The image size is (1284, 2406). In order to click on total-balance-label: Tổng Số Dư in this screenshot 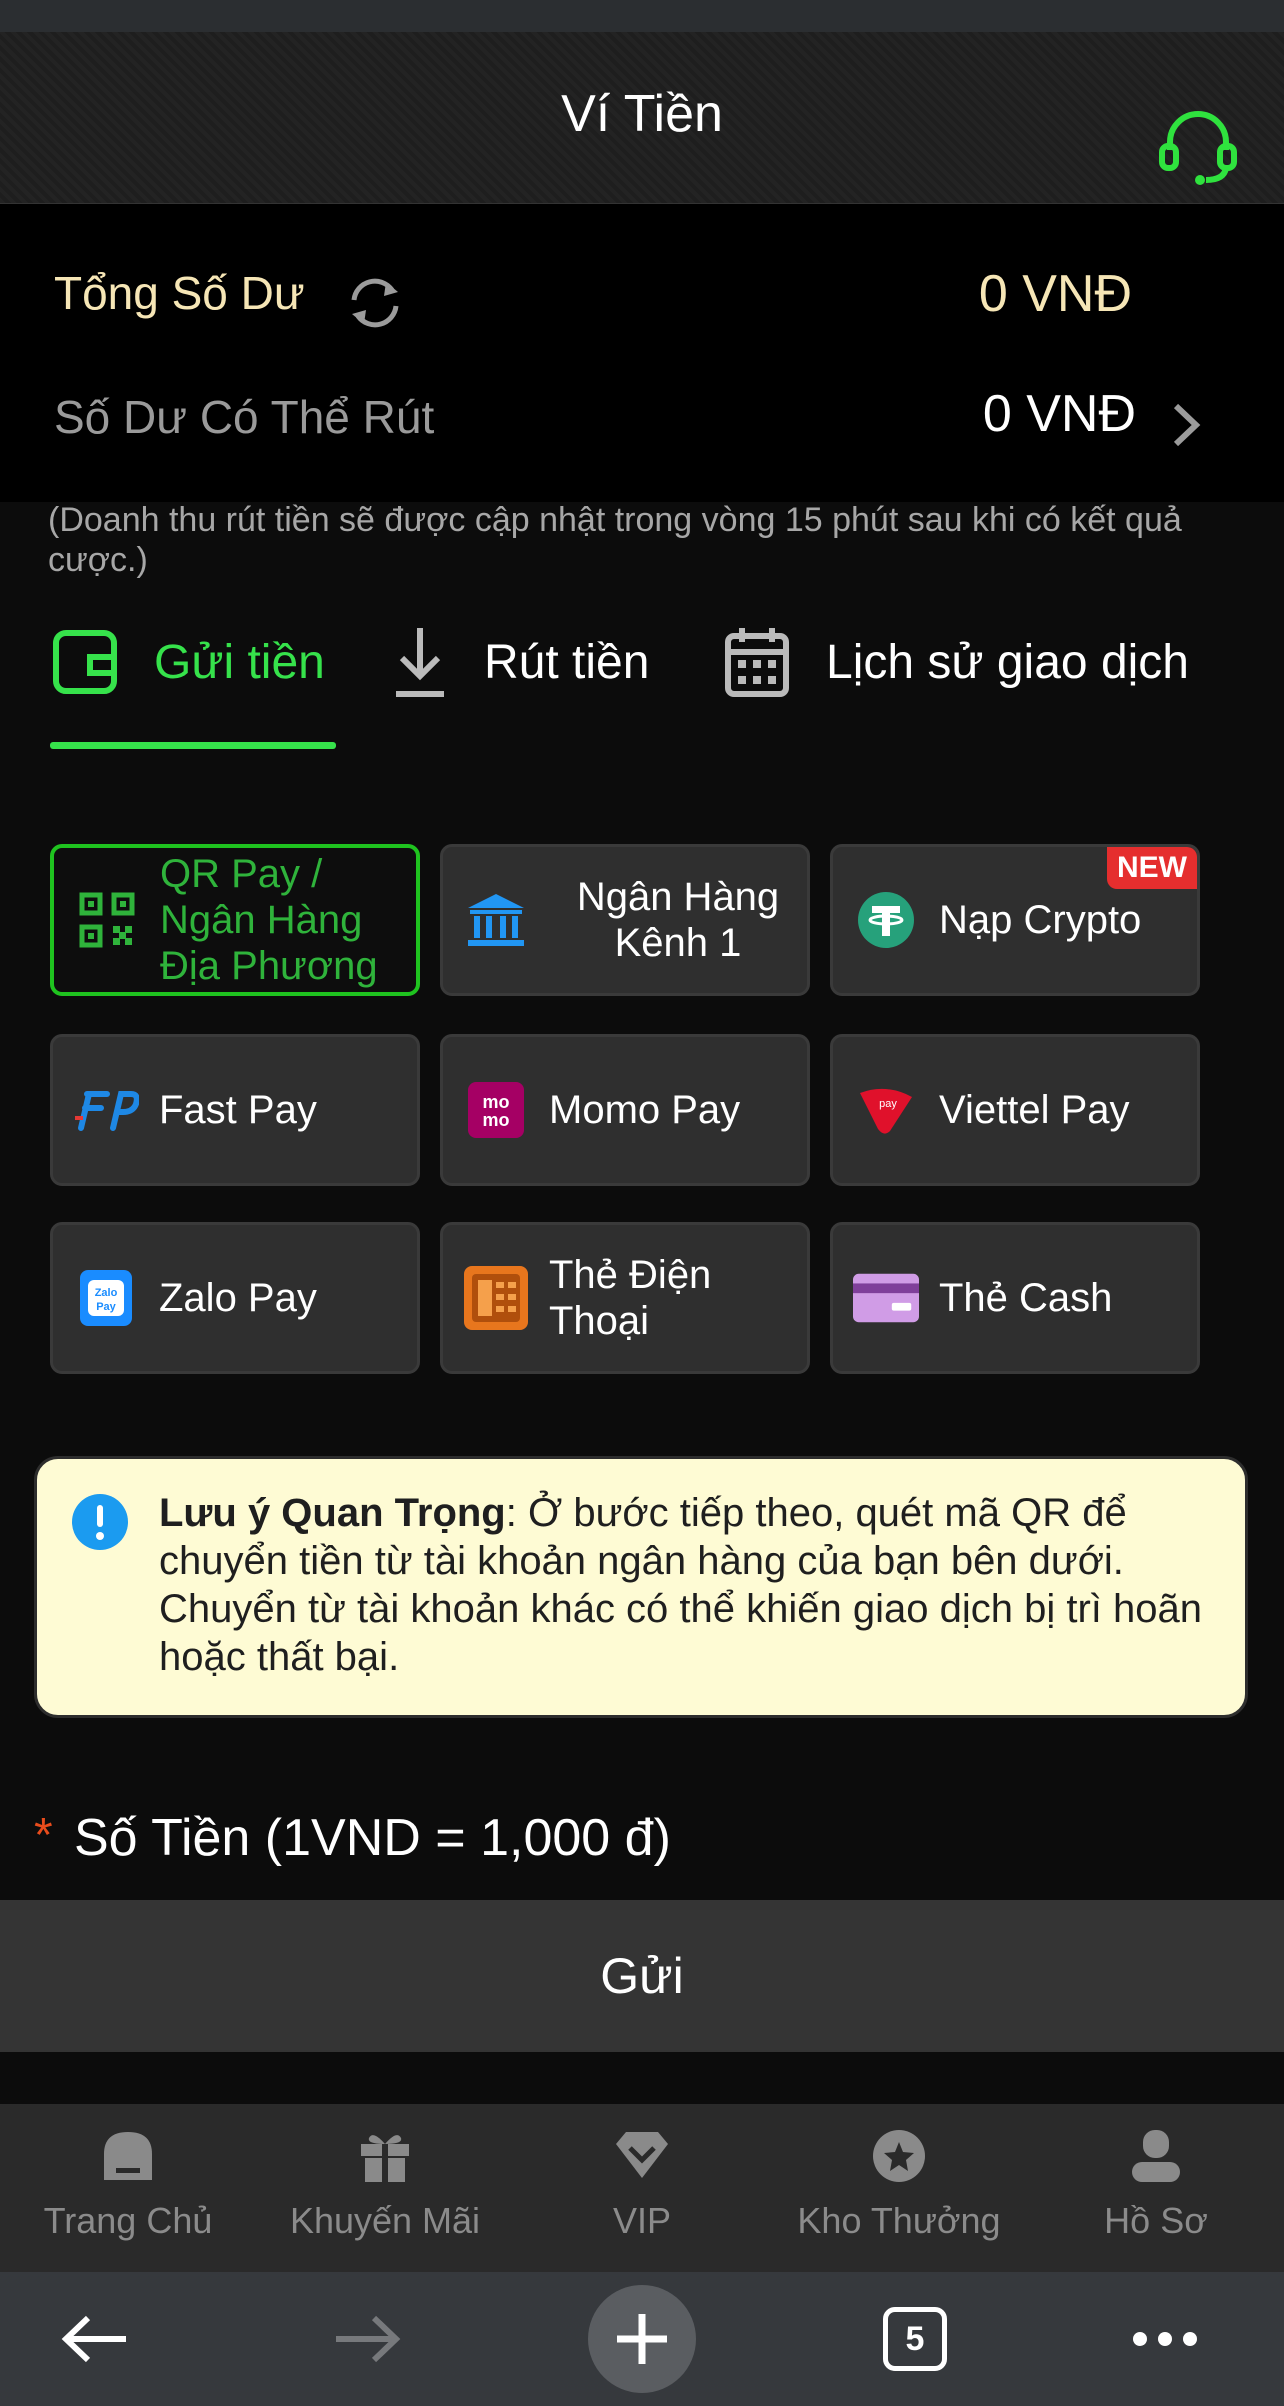, I will do `click(179, 293)`.